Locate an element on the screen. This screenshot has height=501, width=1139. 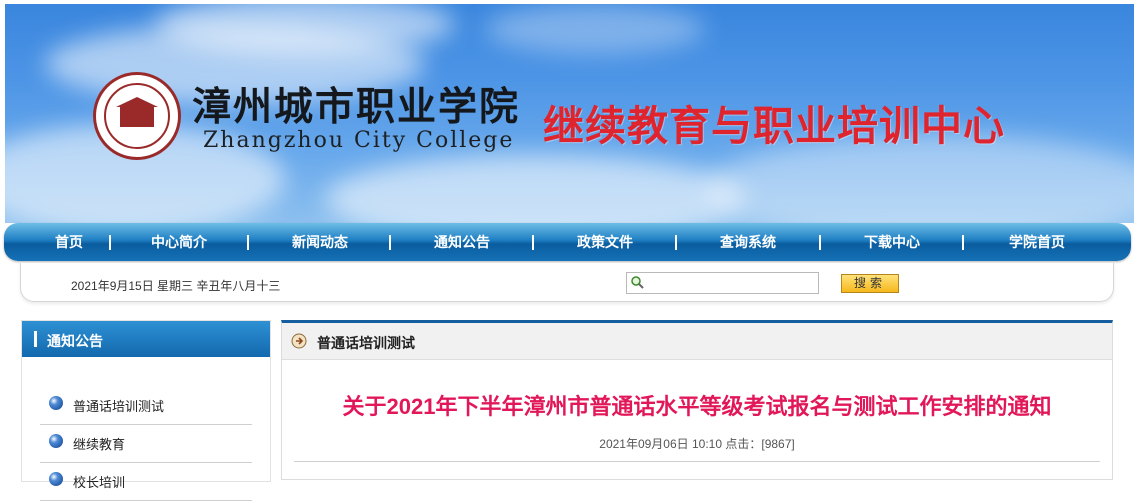
center-title: 继续教育与职业培训中心 is located at coordinates (774, 126).